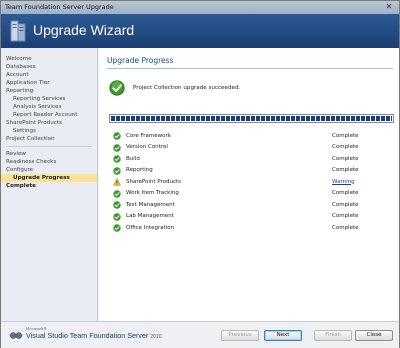 This screenshot has height=348, width=400. What do you see at coordinates (154, 181) in the screenshot?
I see `component-name: SharePoint Products` at bounding box center [154, 181].